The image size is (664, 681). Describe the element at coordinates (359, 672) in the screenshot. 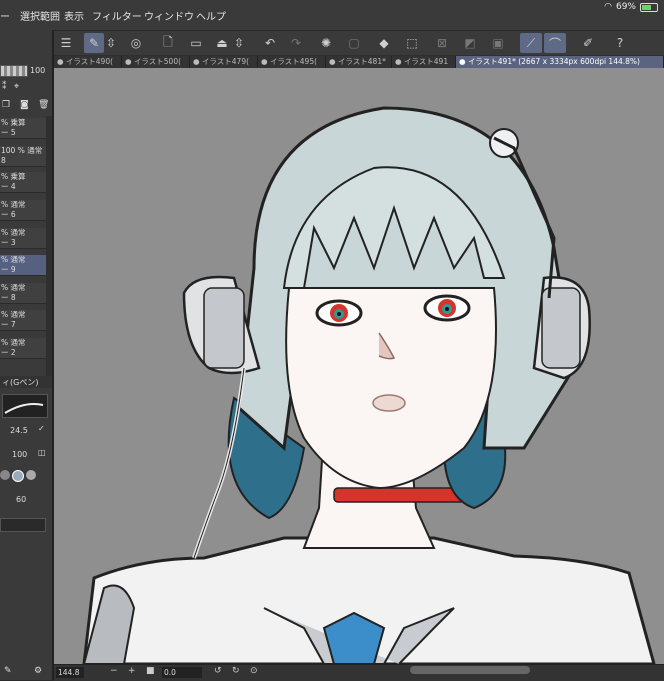

I see `canvas-footer: 144.8 − + ■ 0.0 ↺ ↻ ⊙` at that location.